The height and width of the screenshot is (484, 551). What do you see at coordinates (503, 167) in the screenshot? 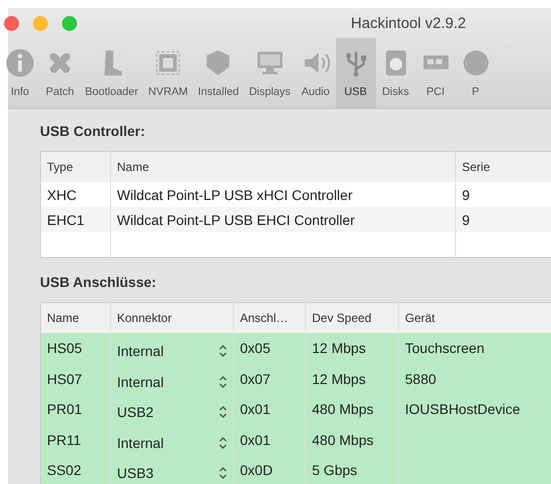
I see `column-header: Serie` at bounding box center [503, 167].